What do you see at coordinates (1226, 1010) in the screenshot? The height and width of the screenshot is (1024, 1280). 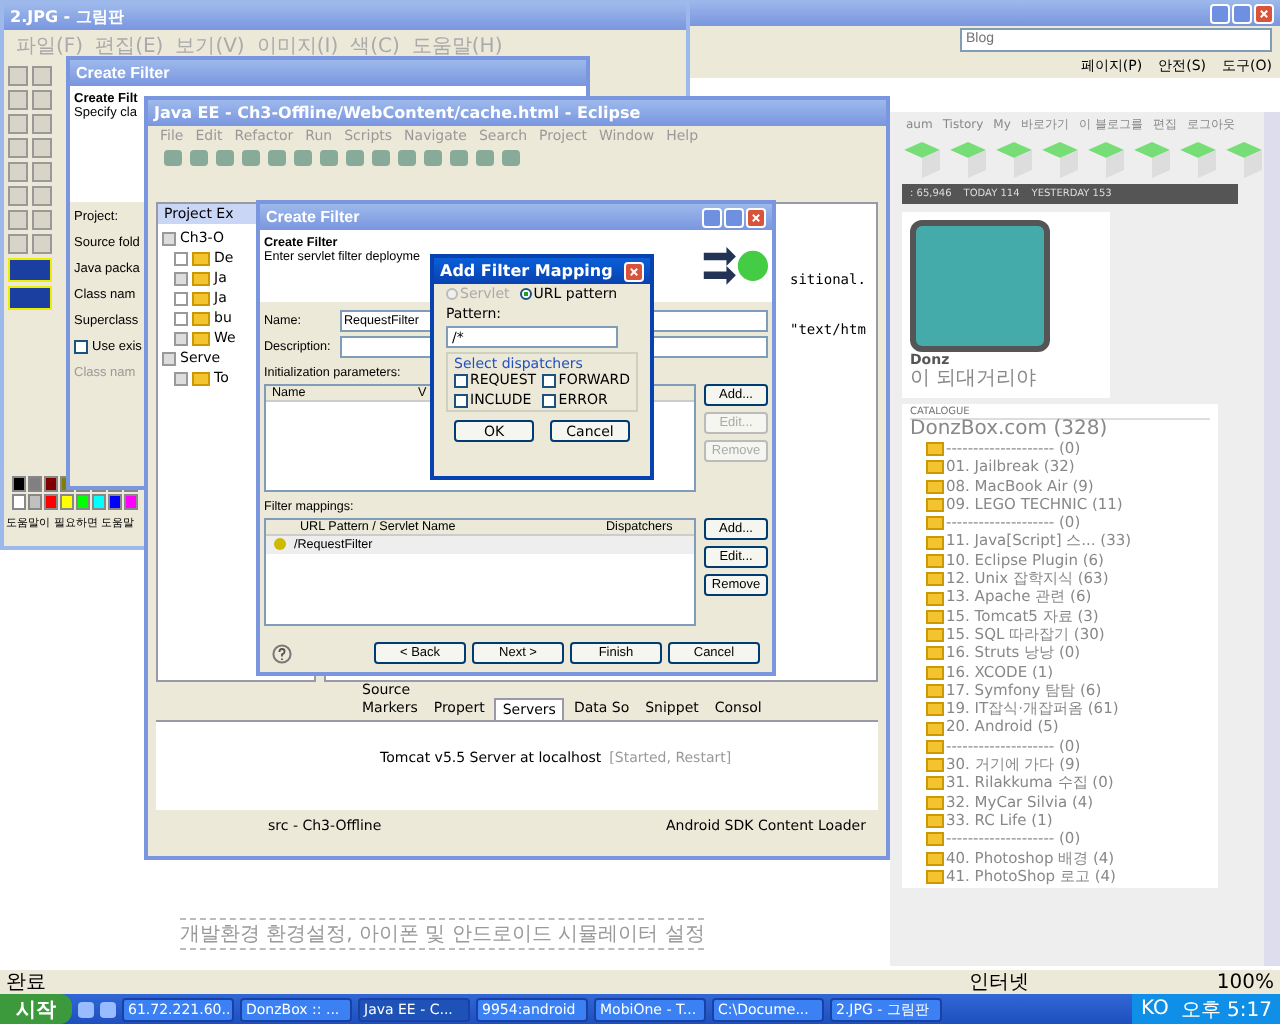 I see `clock: 오후 5:17` at bounding box center [1226, 1010].